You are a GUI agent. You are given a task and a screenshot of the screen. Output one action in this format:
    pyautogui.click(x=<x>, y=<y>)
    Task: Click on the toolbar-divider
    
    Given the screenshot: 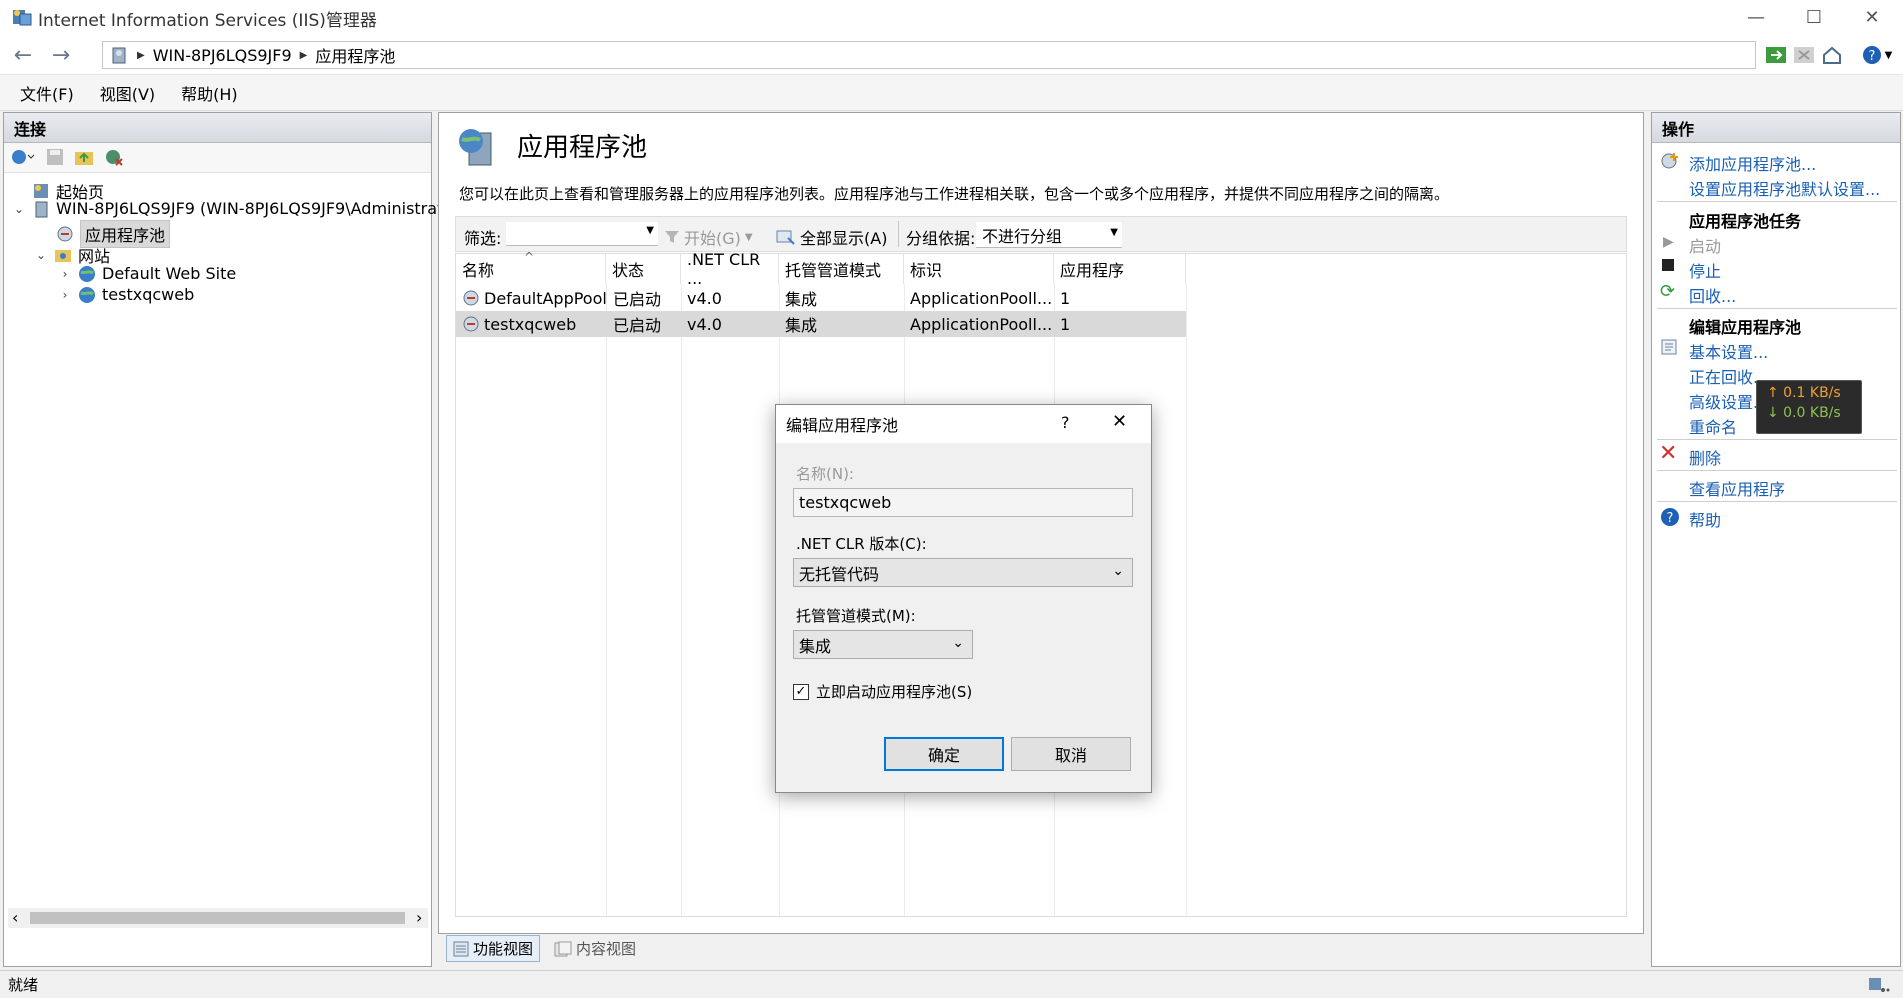 What is the action you would take?
    pyautogui.click(x=898, y=234)
    